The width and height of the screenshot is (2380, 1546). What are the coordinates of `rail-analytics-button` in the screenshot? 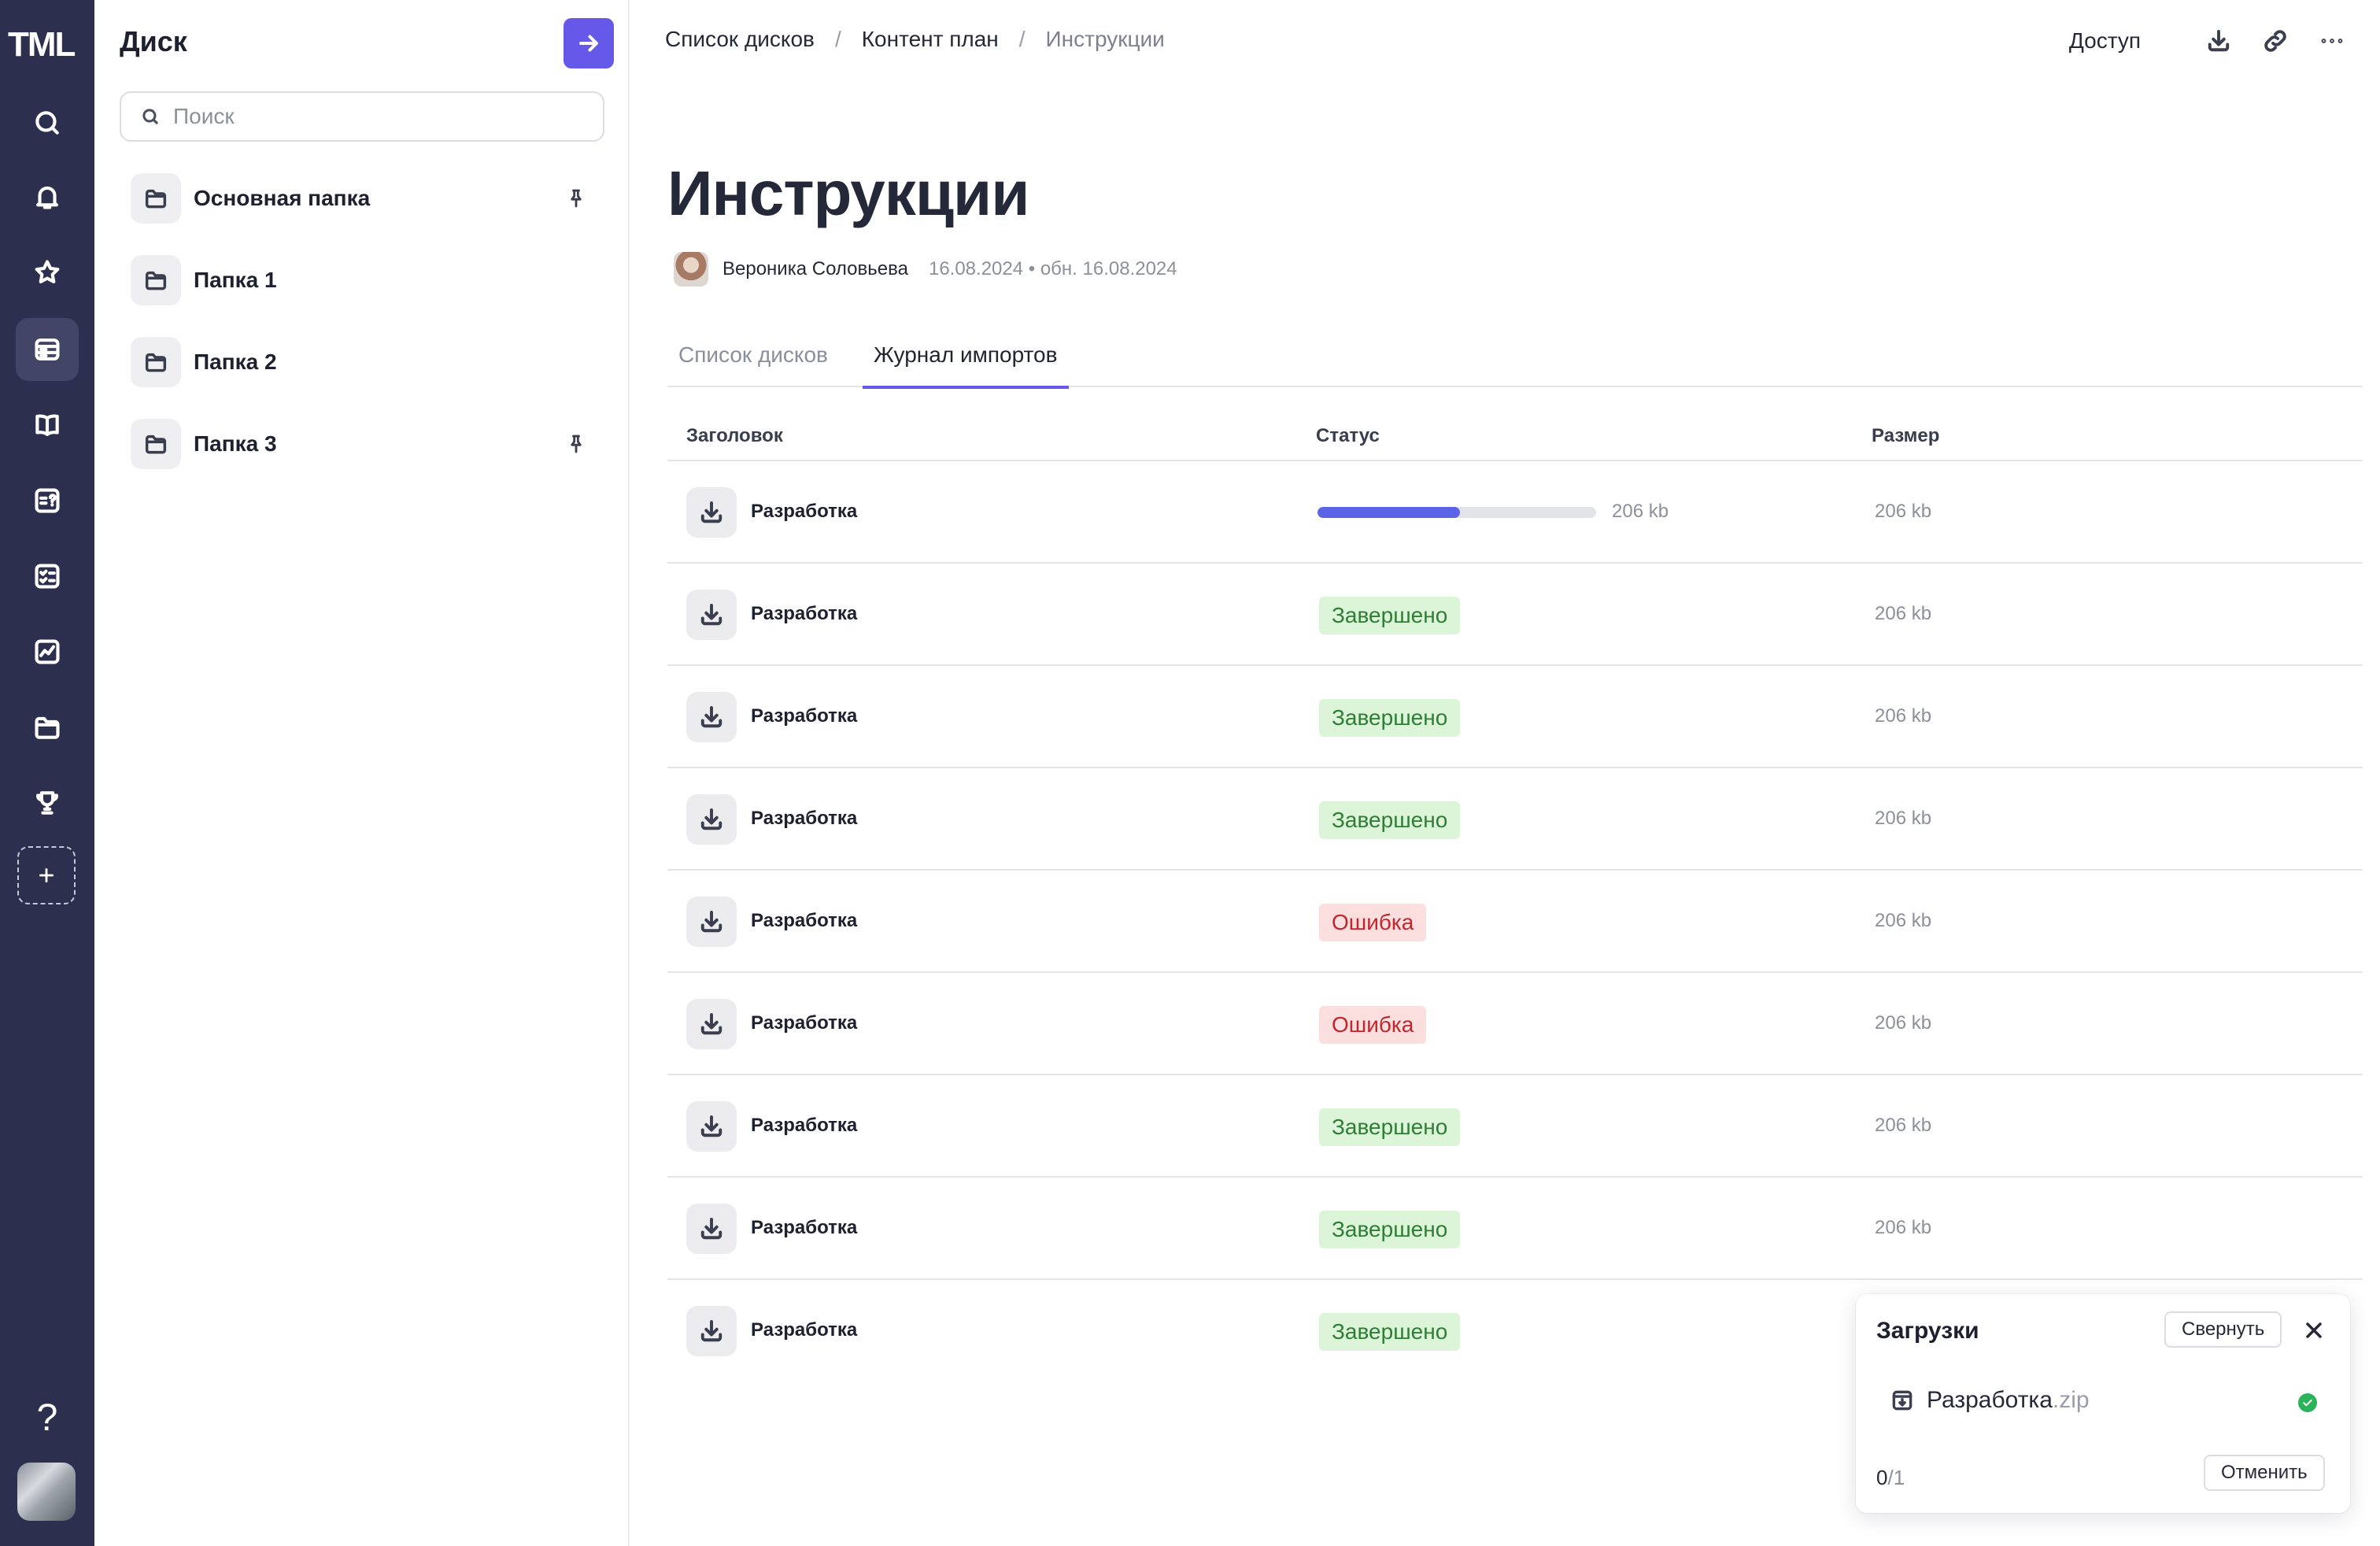 It's located at (47, 651).